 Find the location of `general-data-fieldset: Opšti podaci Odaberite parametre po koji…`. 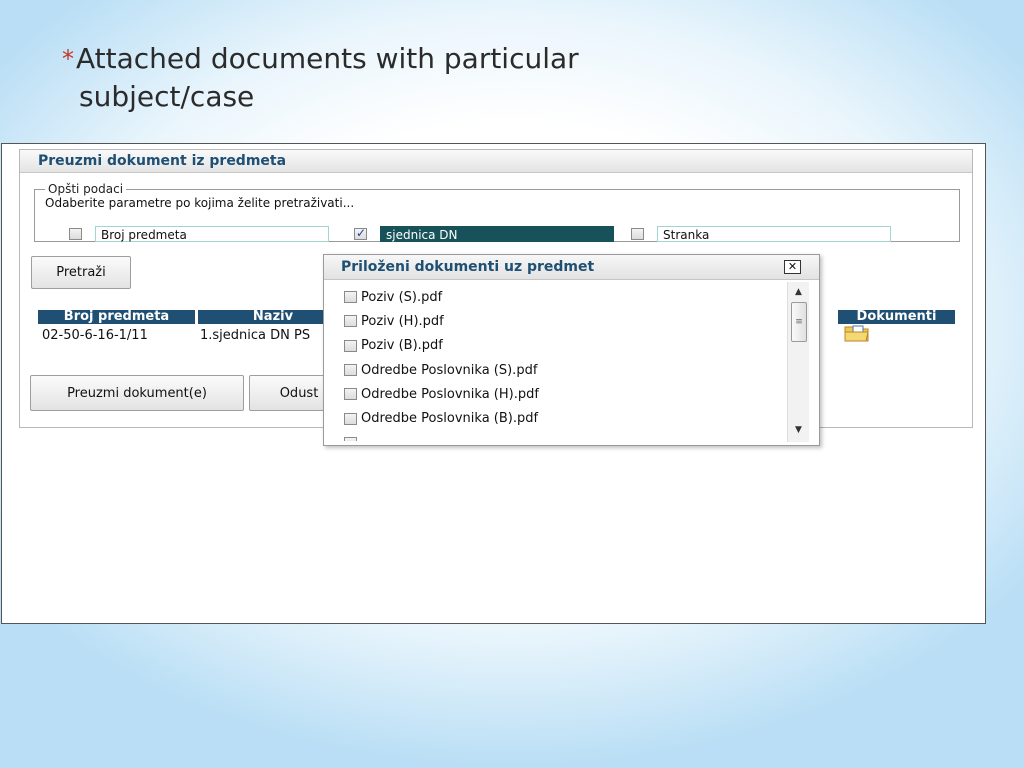

general-data-fieldset: Opšti podaci Odaberite parametre po koji… is located at coordinates (497, 212).